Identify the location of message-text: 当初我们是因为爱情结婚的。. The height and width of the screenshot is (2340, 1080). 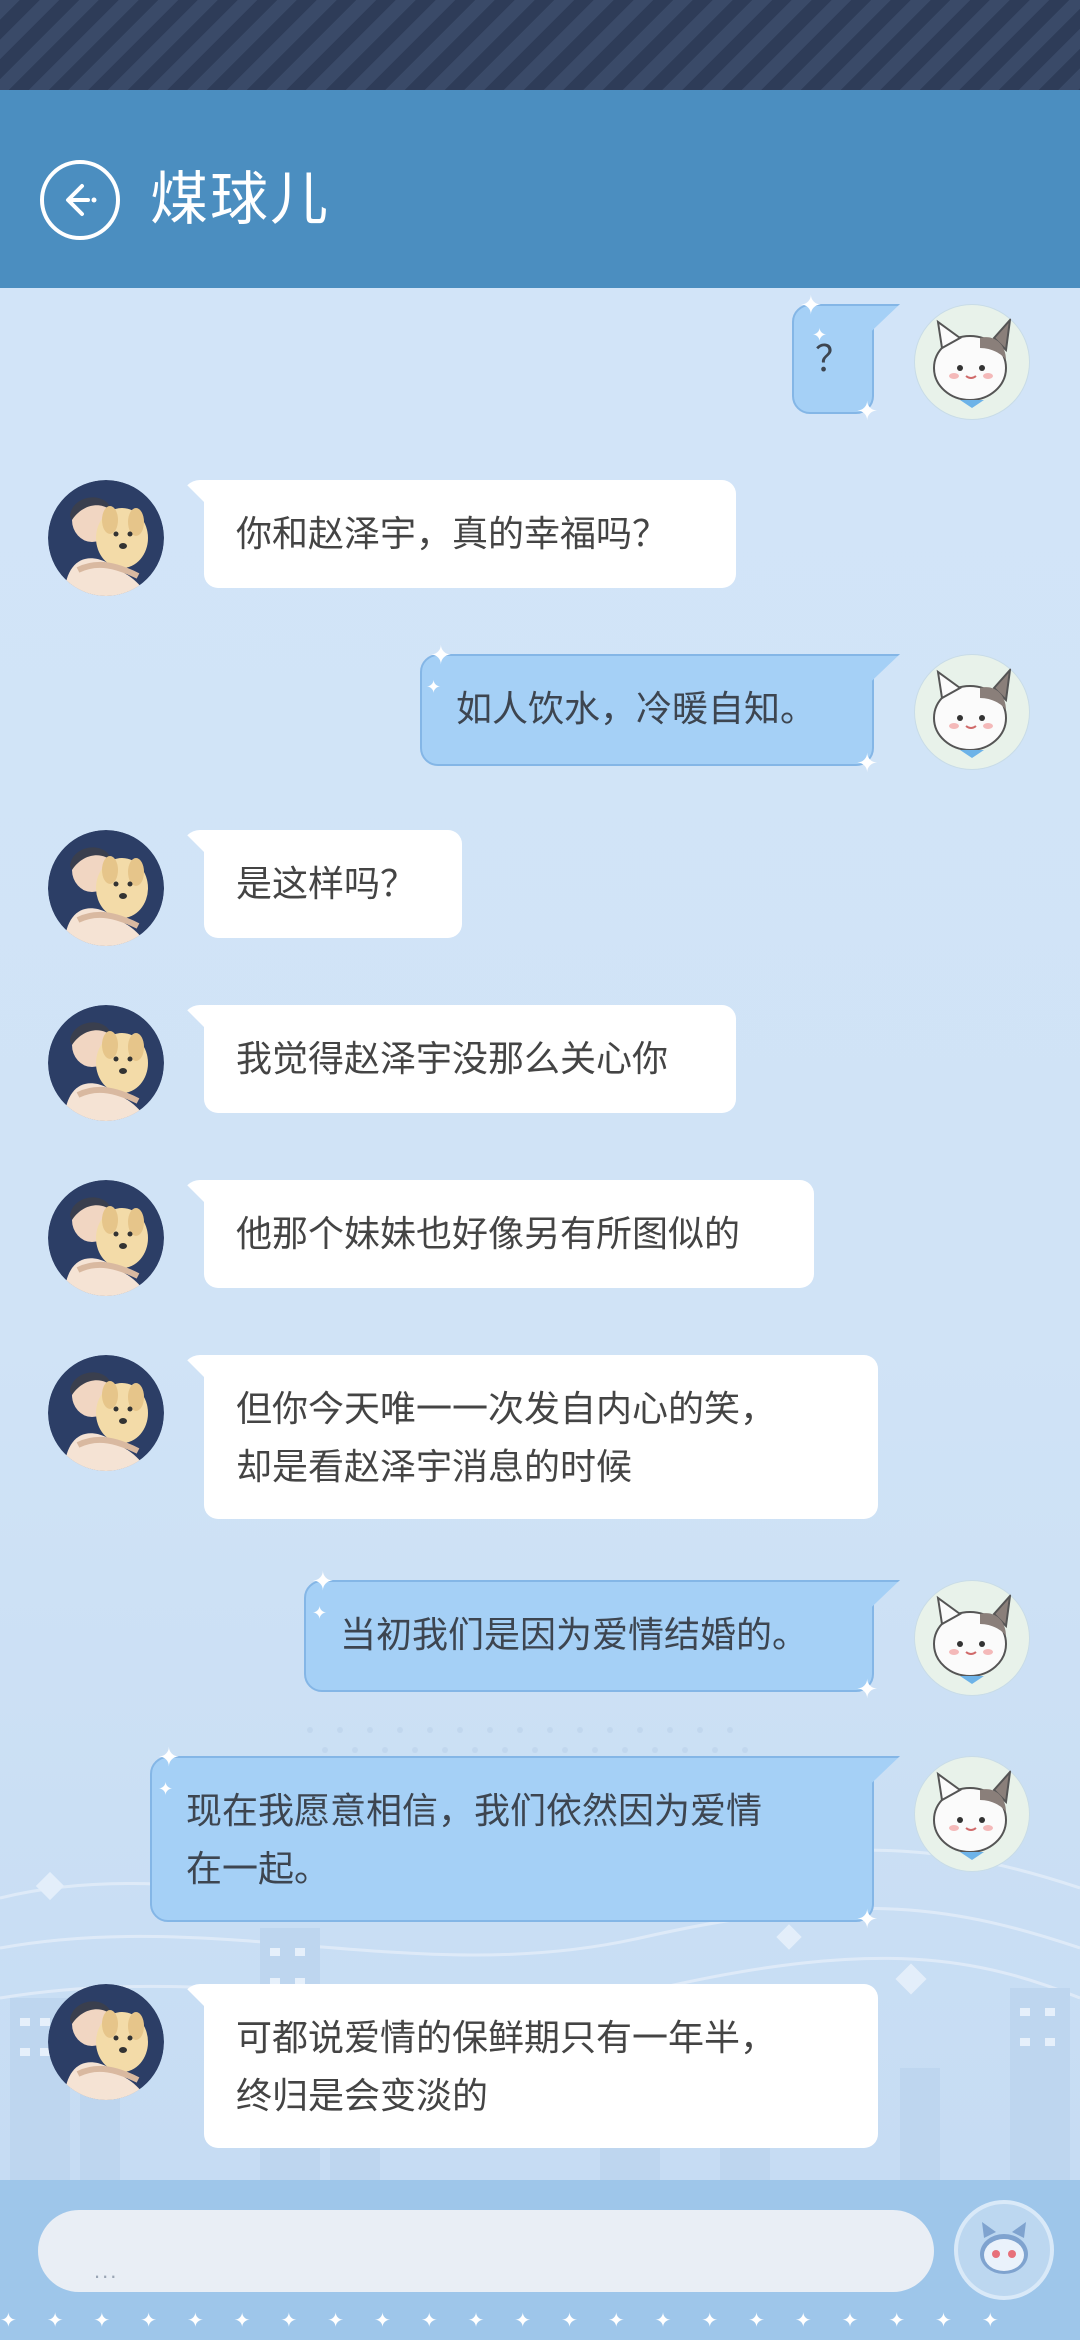
(574, 1634).